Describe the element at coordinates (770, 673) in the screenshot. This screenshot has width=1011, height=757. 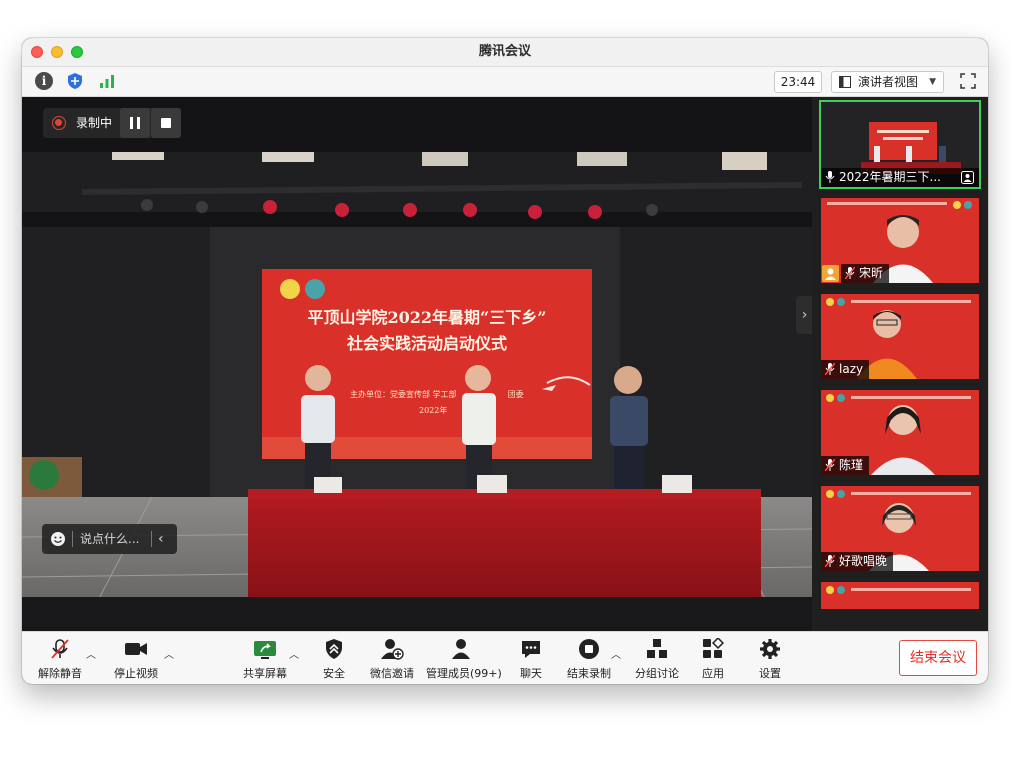
I see `settings-label: 设置` at that location.